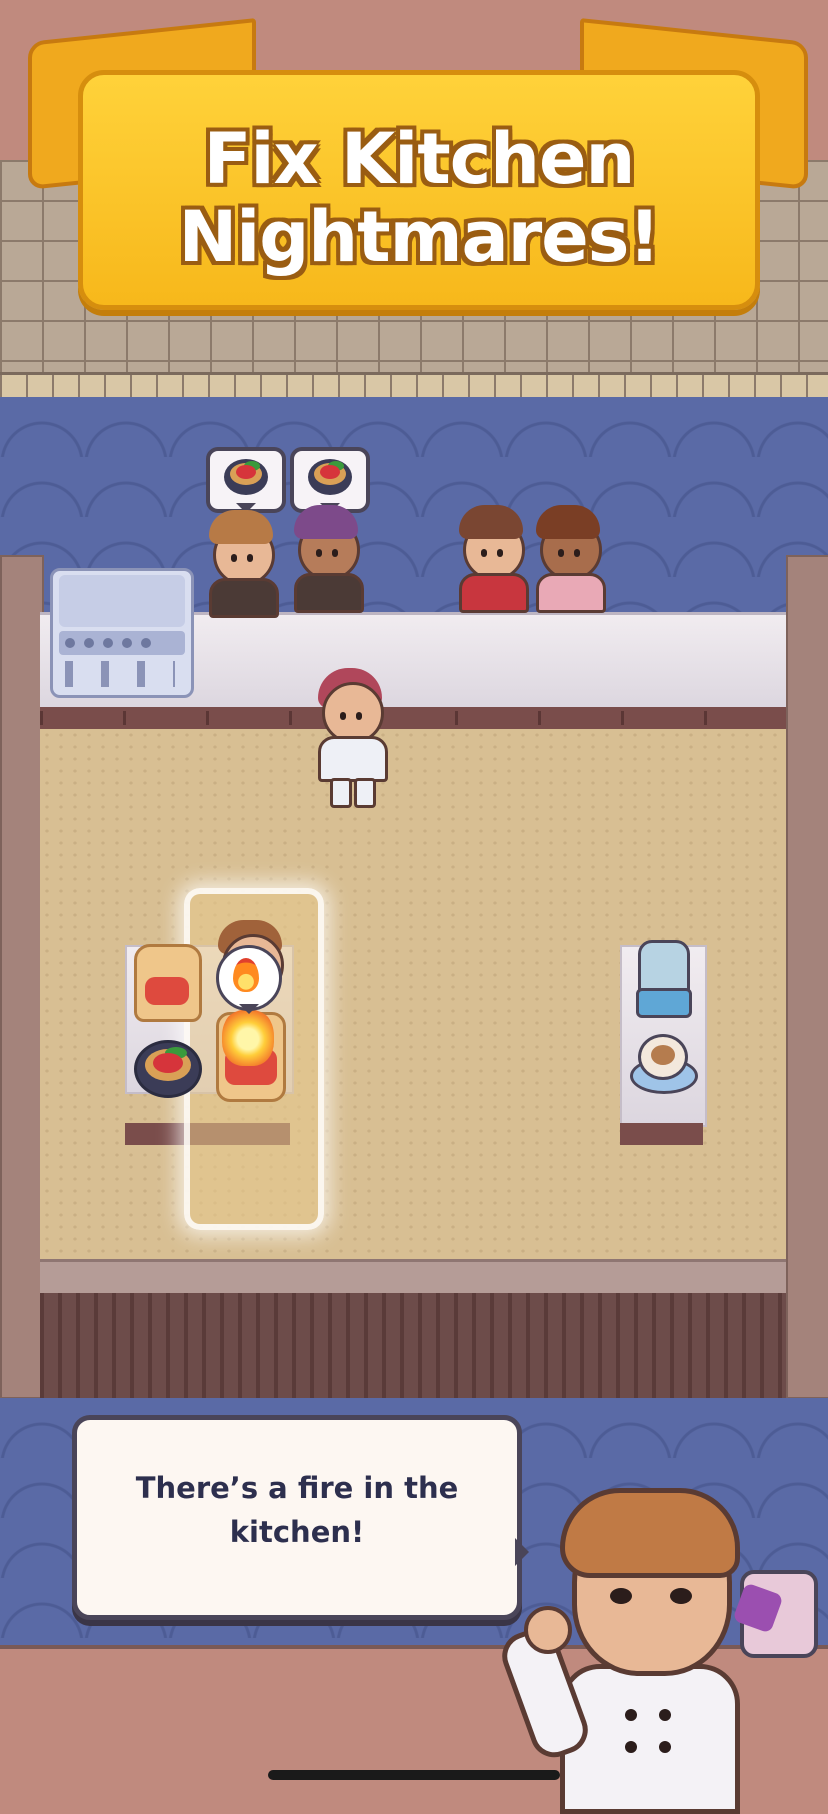  Describe the element at coordinates (122, 643) in the screenshot. I see `stove-control-panel` at that location.